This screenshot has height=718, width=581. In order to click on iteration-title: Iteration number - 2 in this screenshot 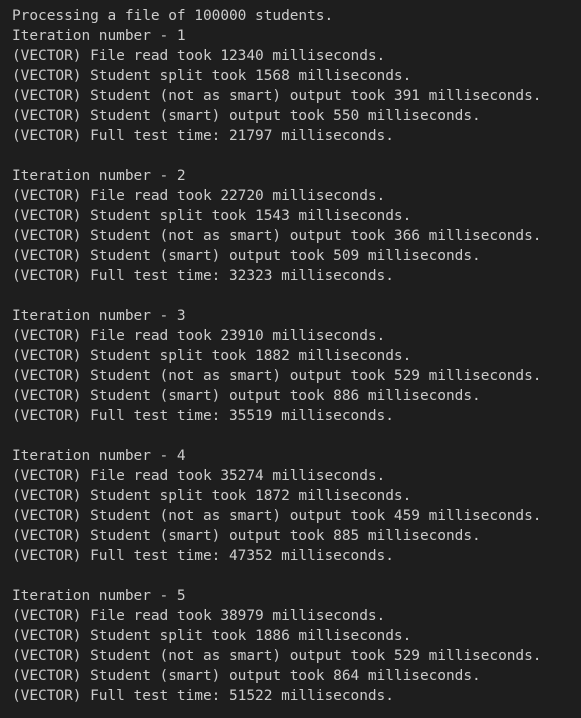, I will do `click(99, 176)`.